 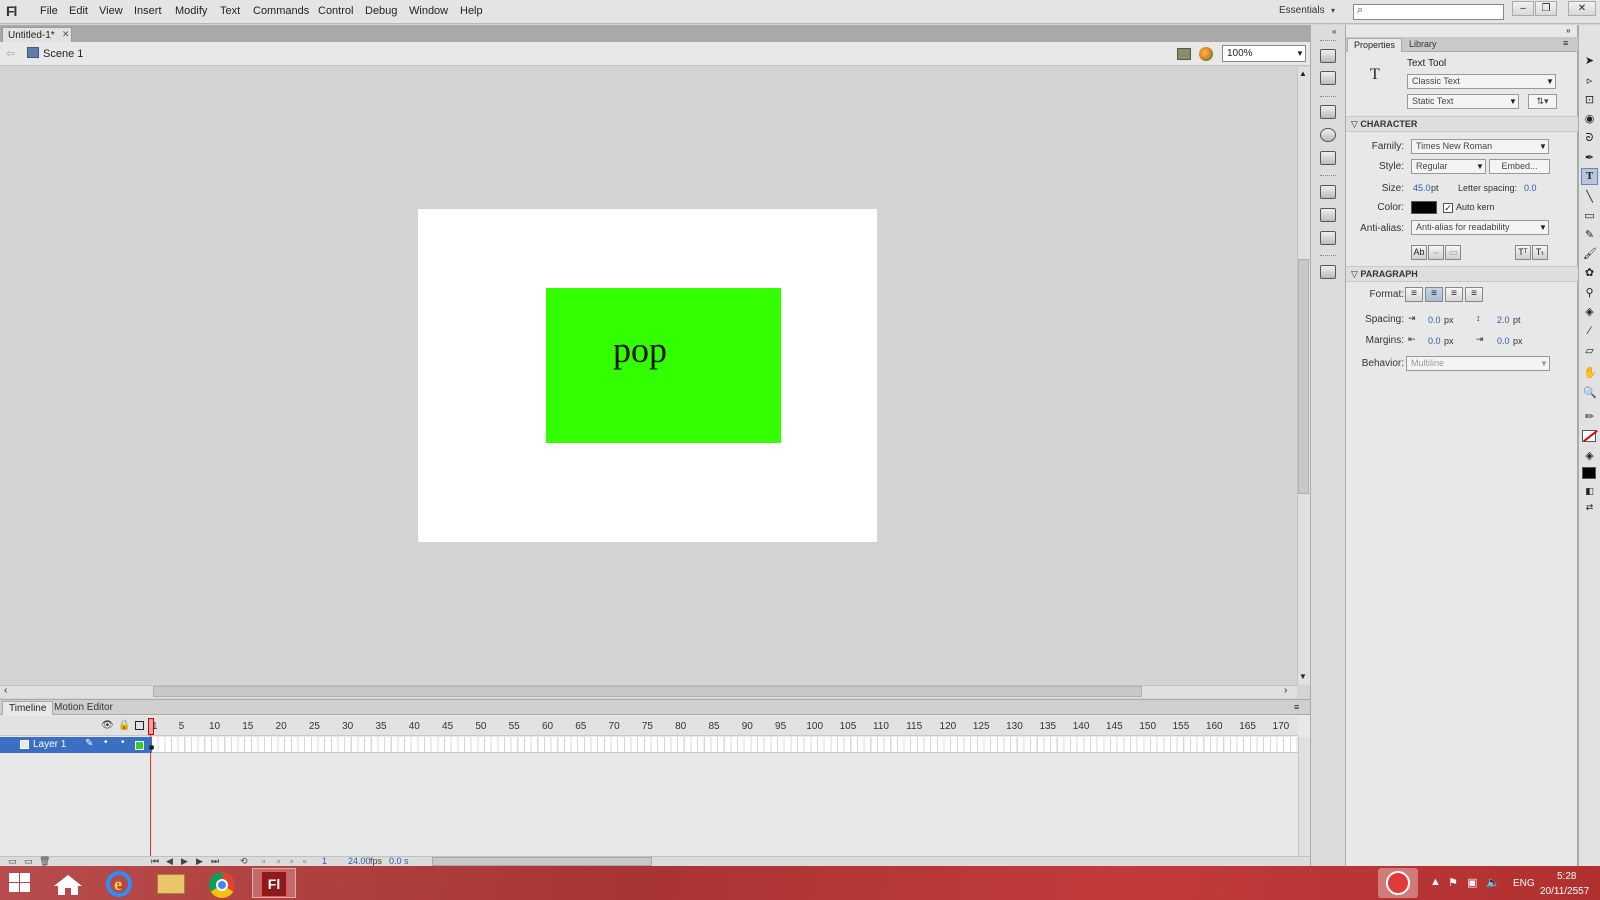 What do you see at coordinates (1589, 351) in the screenshot?
I see `eraser-tool-icon: ▱` at bounding box center [1589, 351].